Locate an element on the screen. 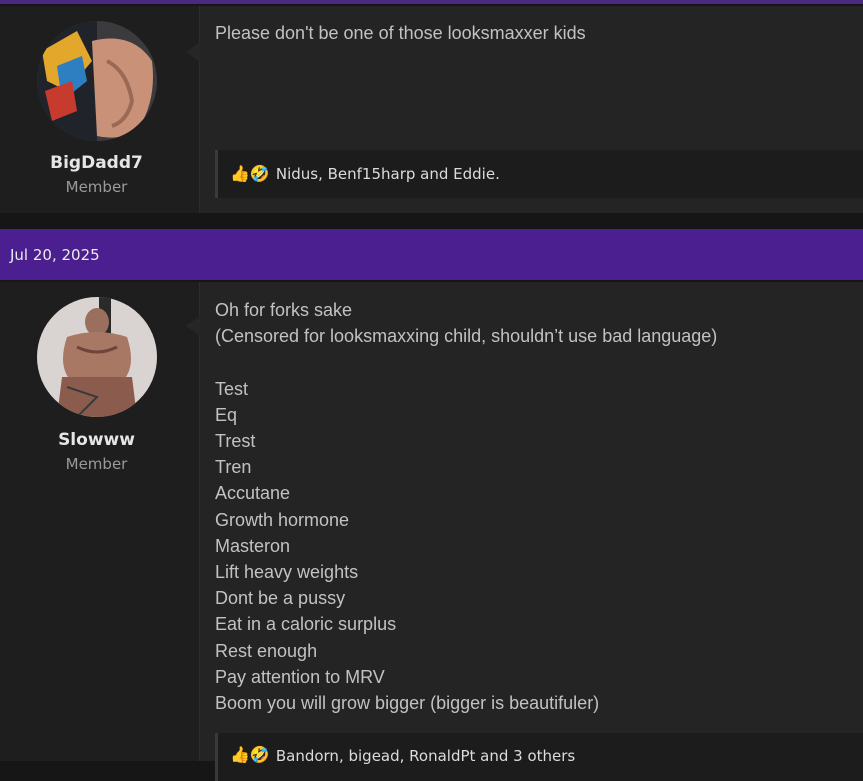 This screenshot has width=863, height=781. message-line: Pay attention to MRV is located at coordinates (300, 676).